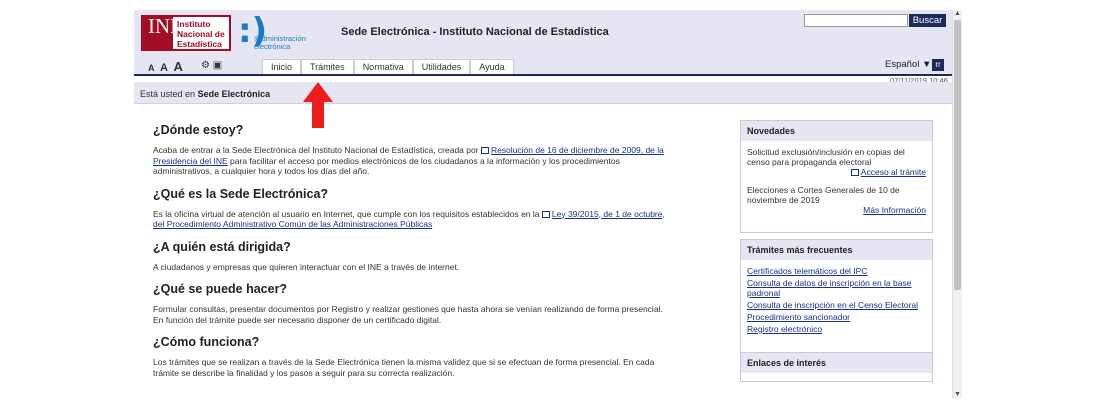 The height and width of the screenshot is (408, 1104). Describe the element at coordinates (957, 13) in the screenshot. I see `scroll-up-icon: ▲` at that location.